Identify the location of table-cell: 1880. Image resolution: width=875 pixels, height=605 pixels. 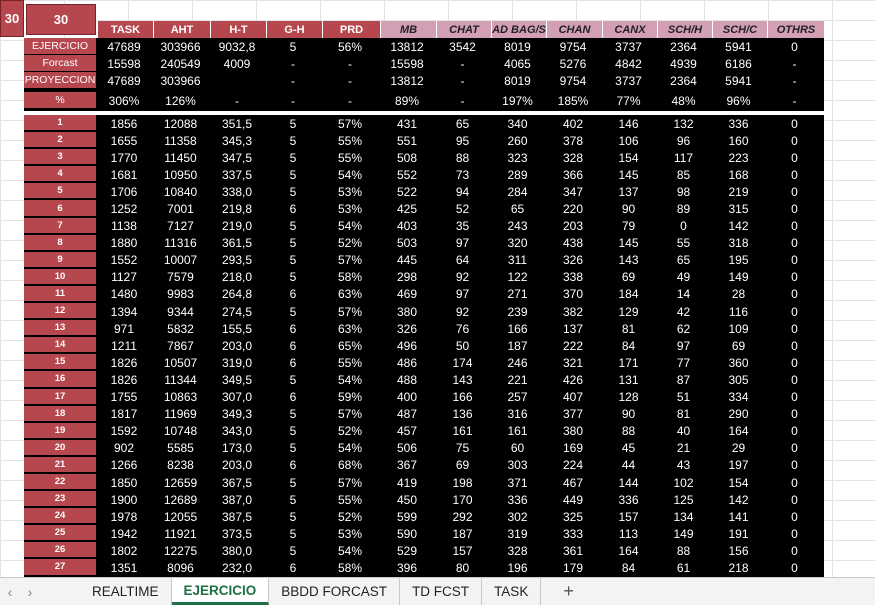
(124, 243).